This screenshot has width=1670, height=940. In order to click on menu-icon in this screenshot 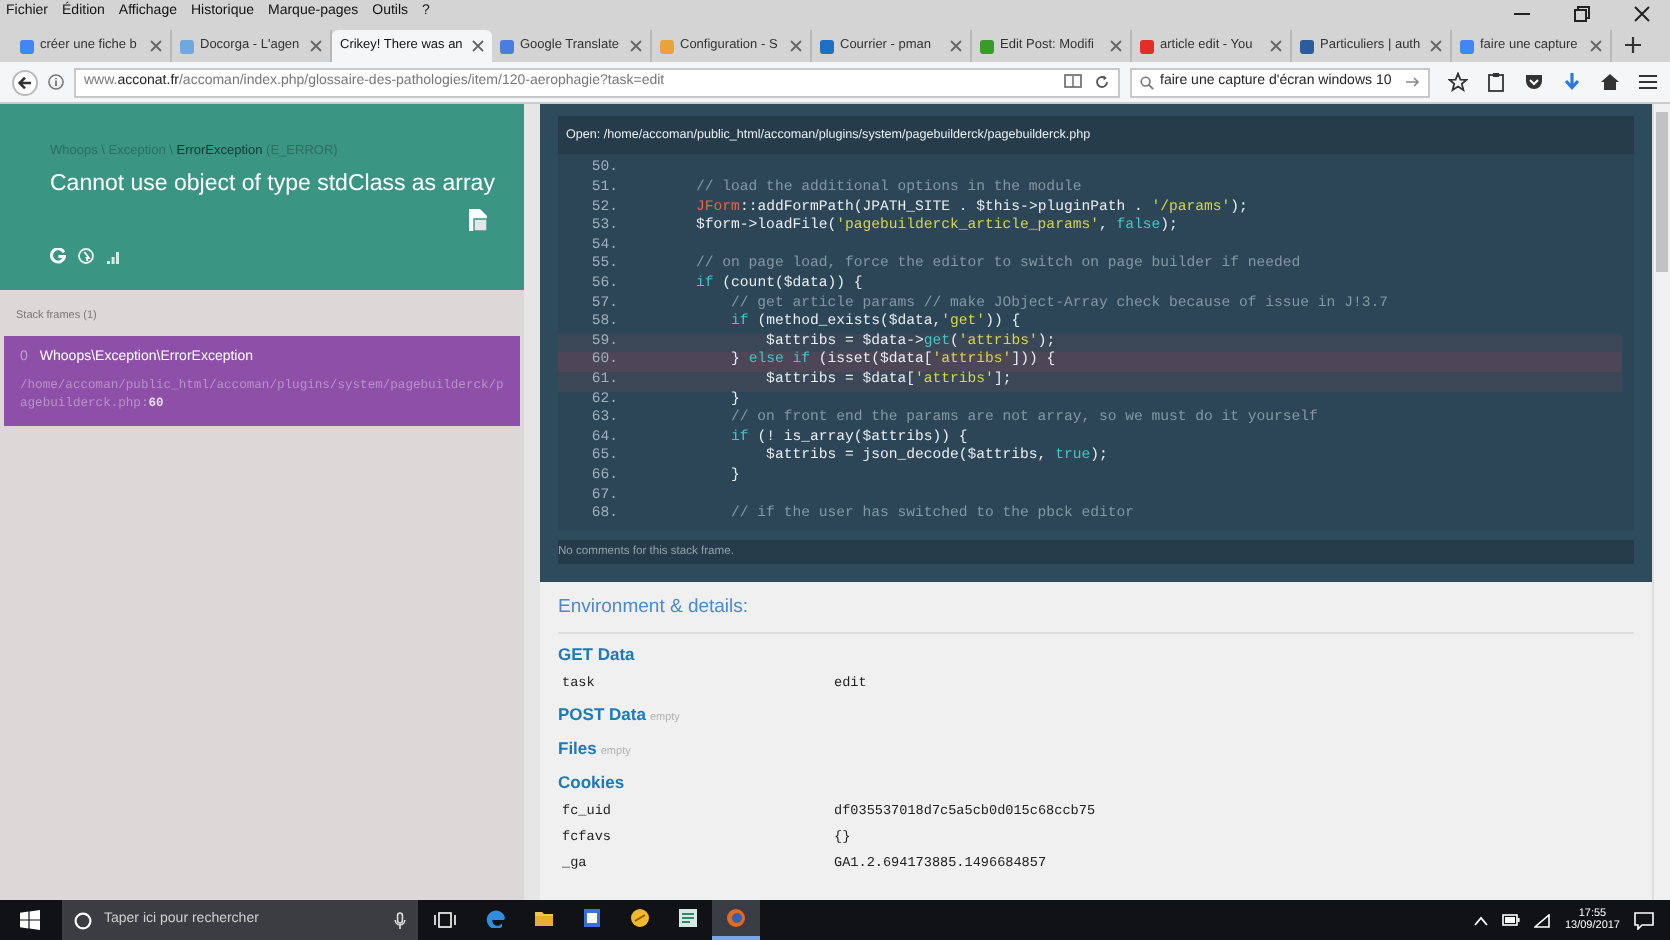, I will do `click(1648, 82)`.